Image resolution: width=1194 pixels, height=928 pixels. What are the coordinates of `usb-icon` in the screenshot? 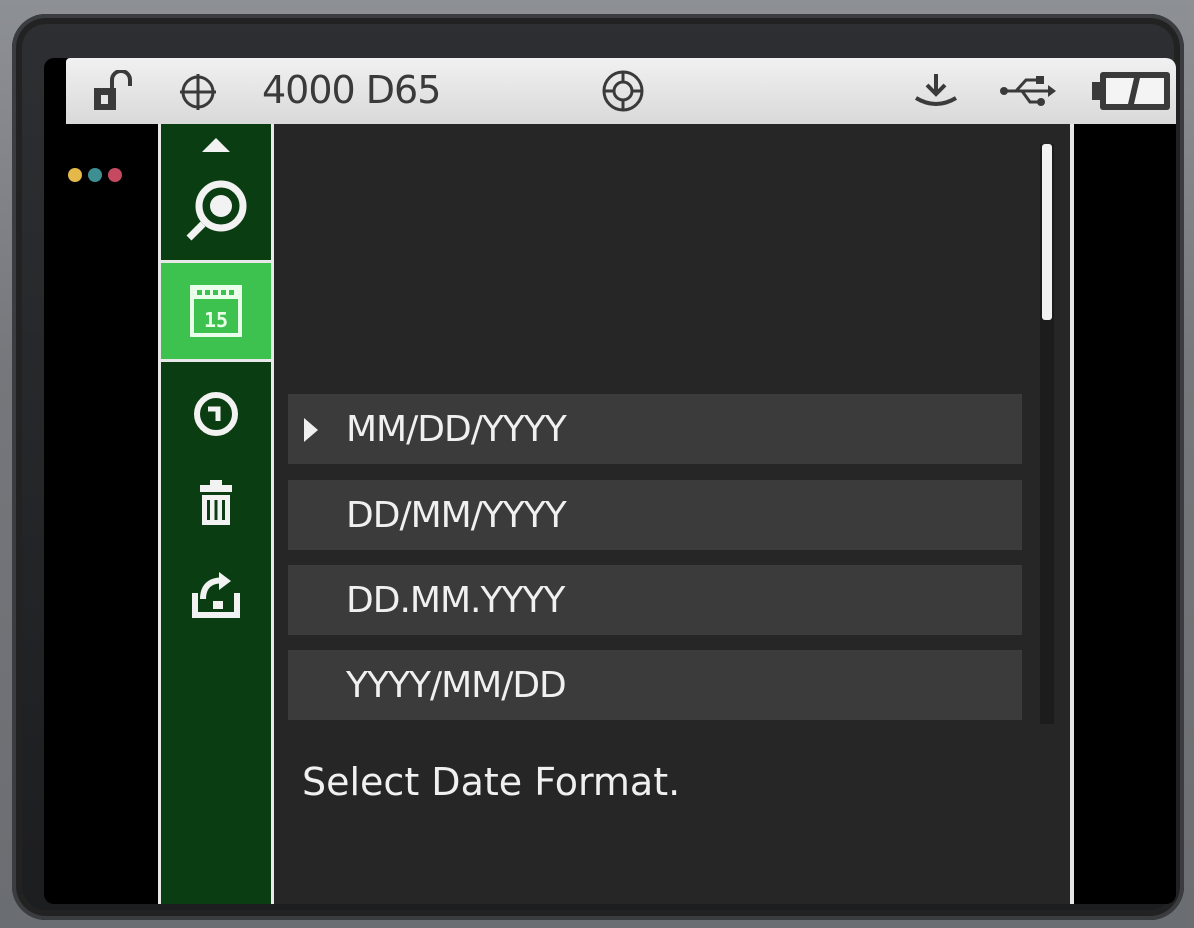 It's located at (1028, 91).